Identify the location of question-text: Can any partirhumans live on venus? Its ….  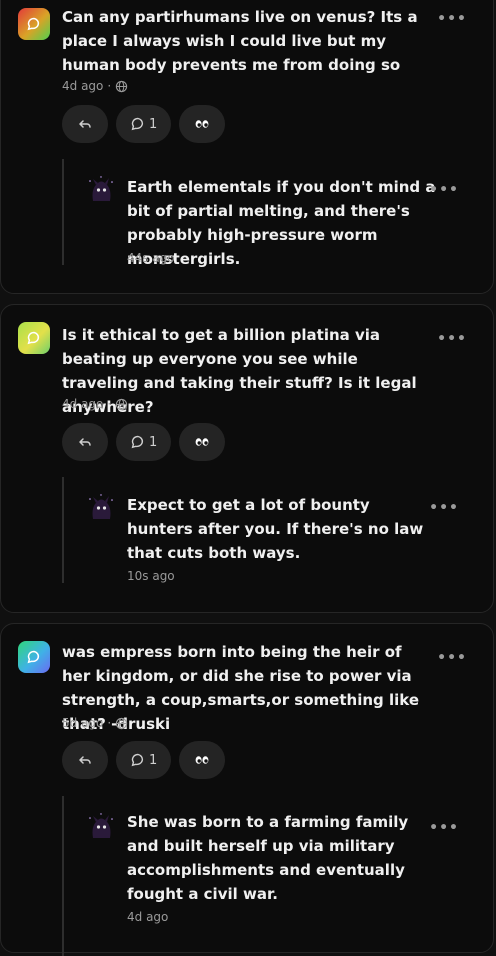
(240, 41).